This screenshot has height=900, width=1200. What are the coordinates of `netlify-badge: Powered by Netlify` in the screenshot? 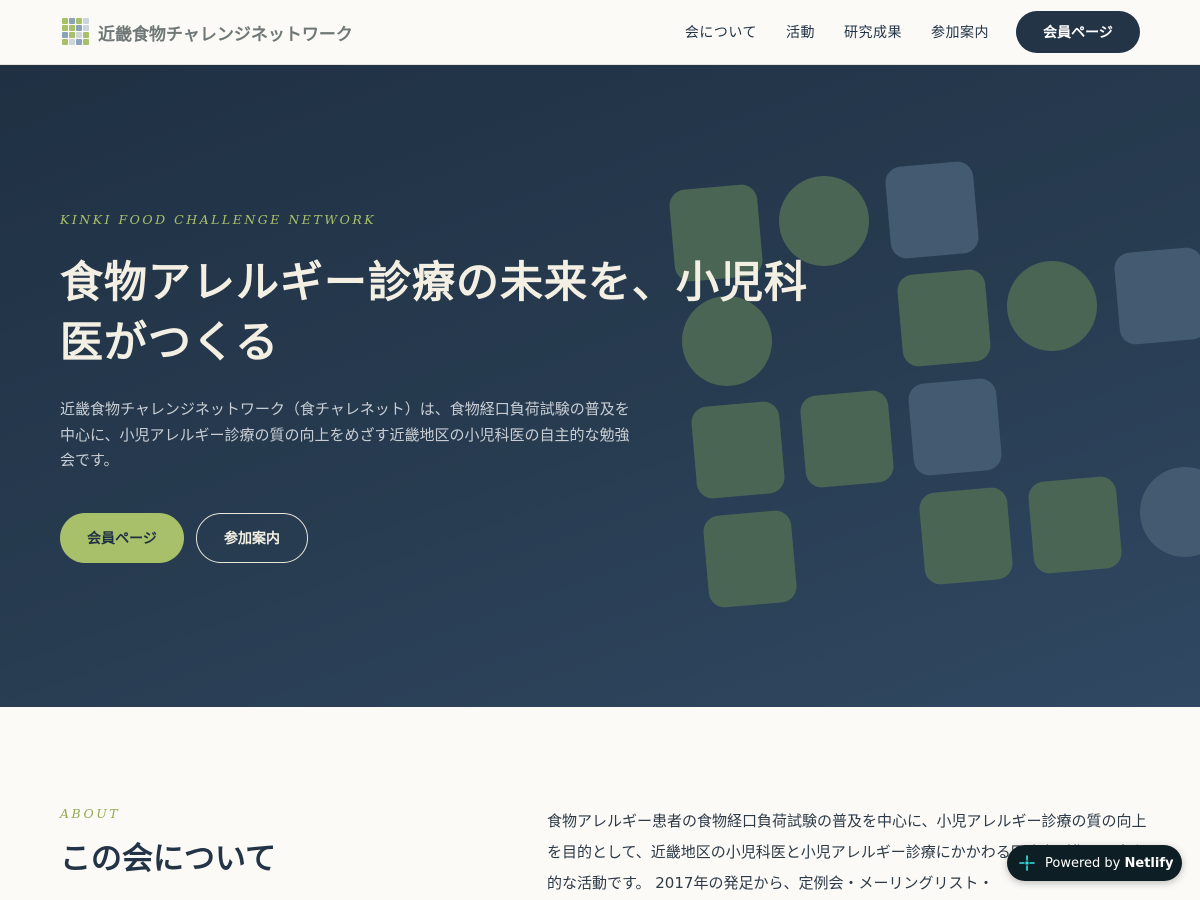 It's located at (1094, 863).